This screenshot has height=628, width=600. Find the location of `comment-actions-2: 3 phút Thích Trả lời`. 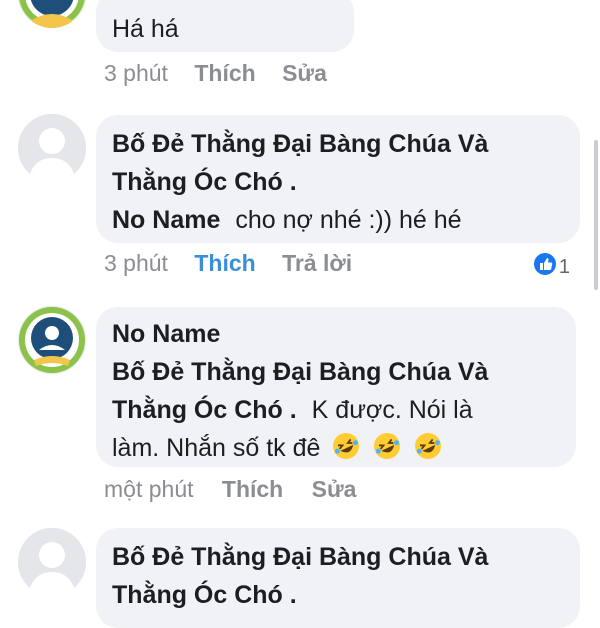

comment-actions-2: 3 phút Thích Trả lời is located at coordinates (228, 263).